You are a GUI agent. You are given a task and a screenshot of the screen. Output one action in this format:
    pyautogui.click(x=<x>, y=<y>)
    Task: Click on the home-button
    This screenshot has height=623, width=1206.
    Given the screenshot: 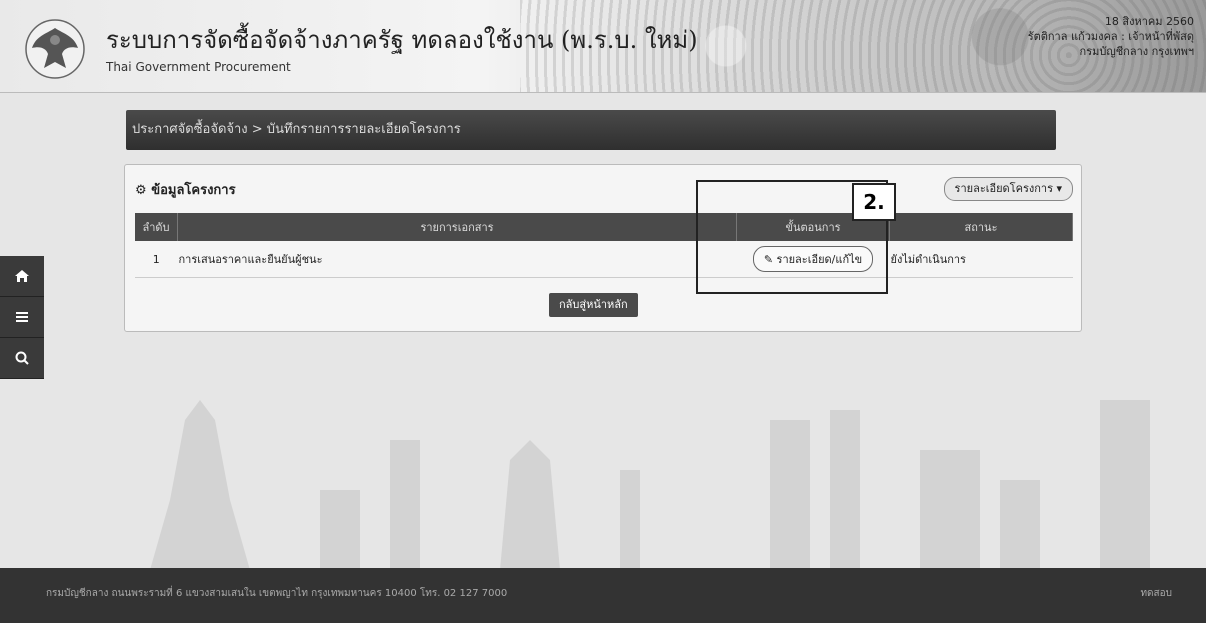 What is the action you would take?
    pyautogui.click(x=22, y=276)
    